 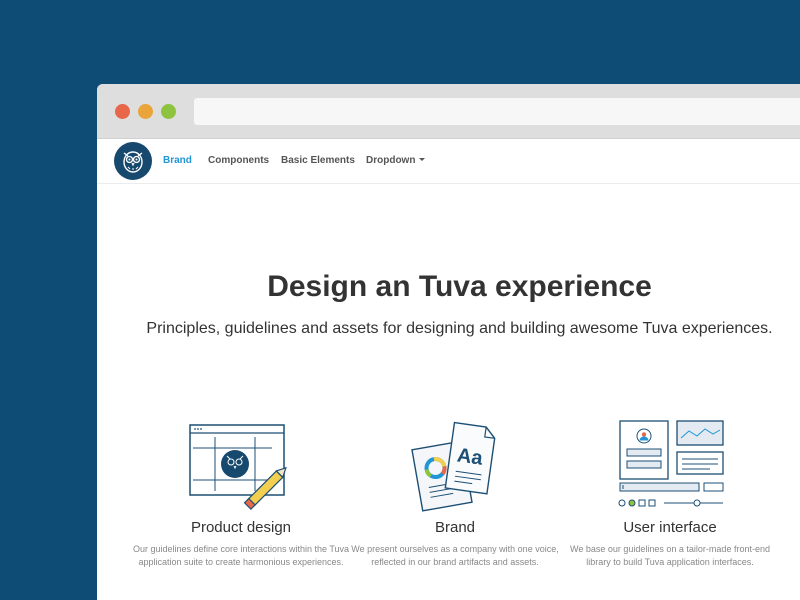 What do you see at coordinates (318, 160) in the screenshot?
I see `nav-basic-elements: Basic Elements` at bounding box center [318, 160].